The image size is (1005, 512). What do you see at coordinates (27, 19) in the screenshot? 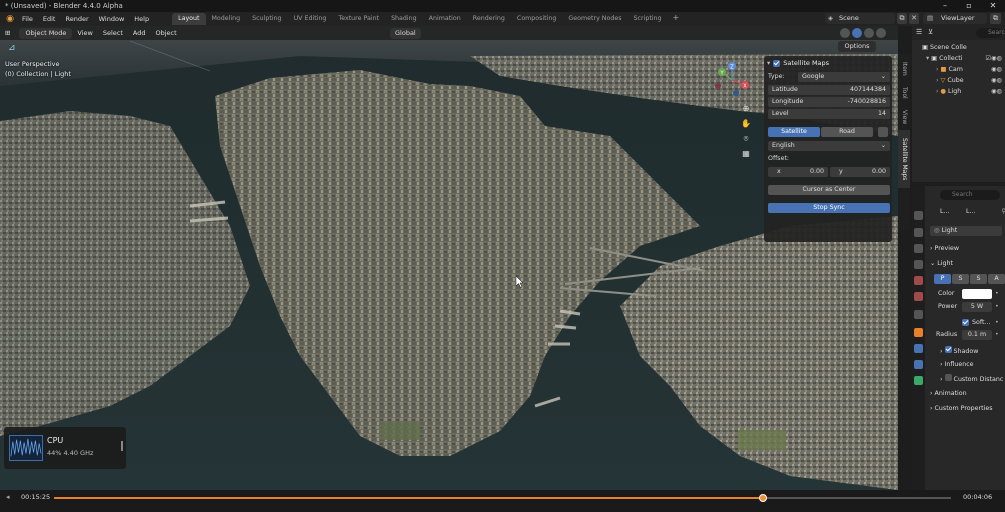
I see `menu-file: File` at bounding box center [27, 19].